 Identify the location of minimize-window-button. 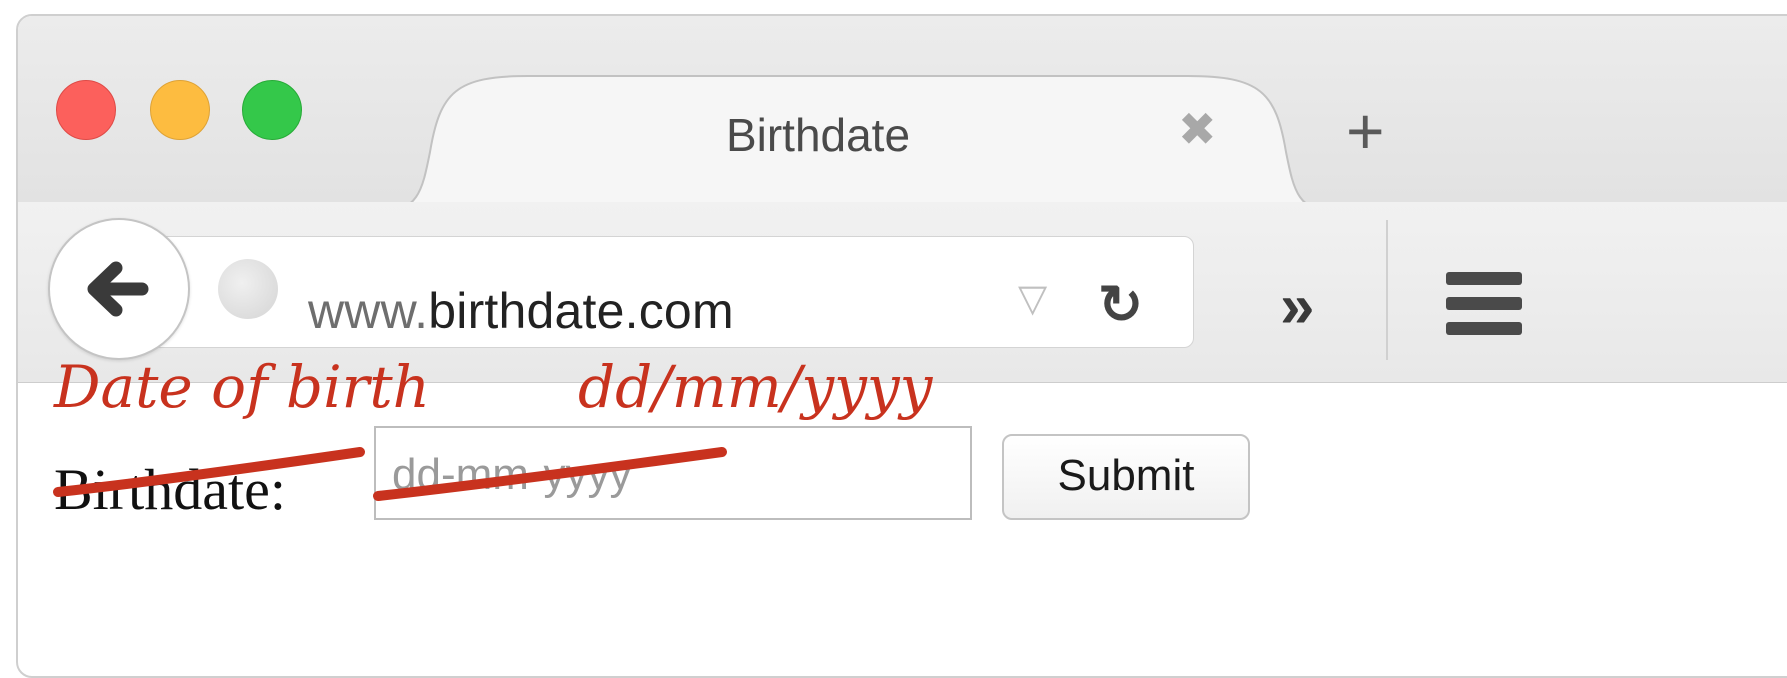
(180, 110).